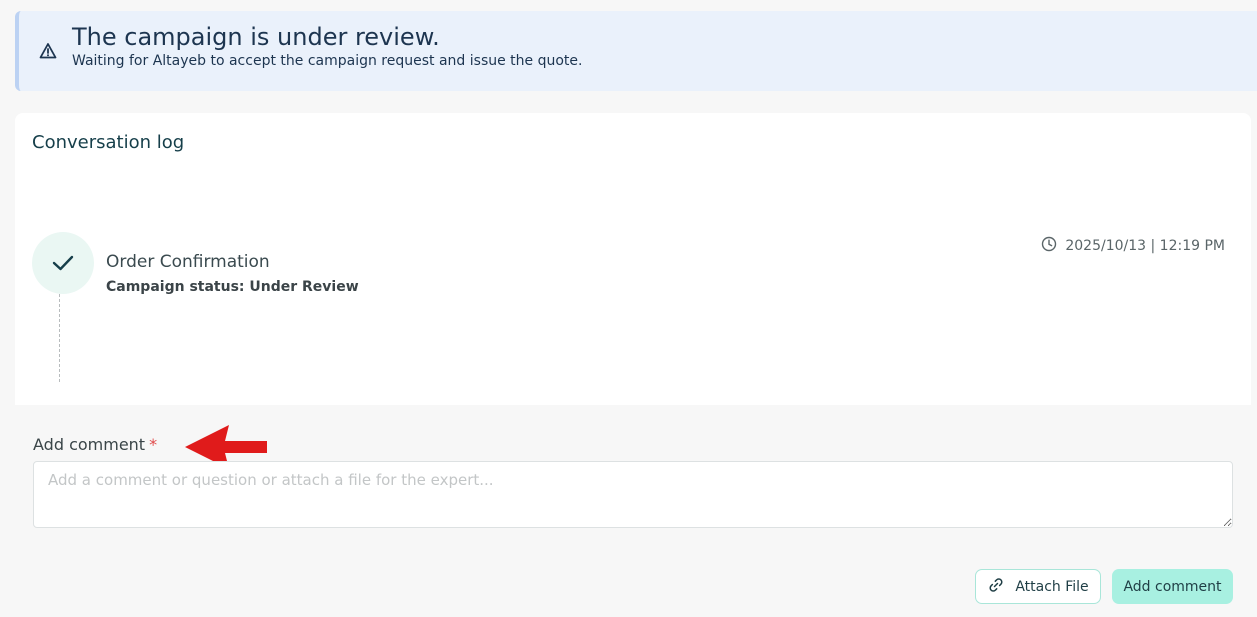 This screenshot has width=1257, height=617. Describe the element at coordinates (232, 287) in the screenshot. I see `event-status: Campaign status: Under Review` at that location.